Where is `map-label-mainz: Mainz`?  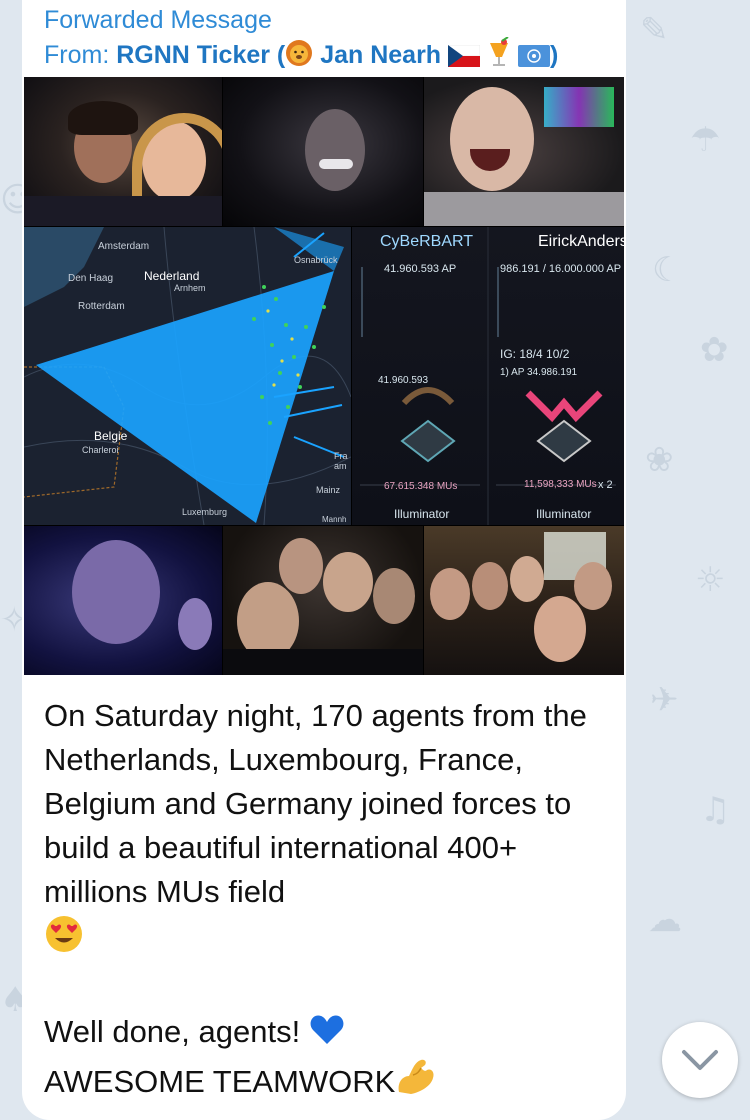
map-label-mainz: Mainz is located at coordinates (328, 490).